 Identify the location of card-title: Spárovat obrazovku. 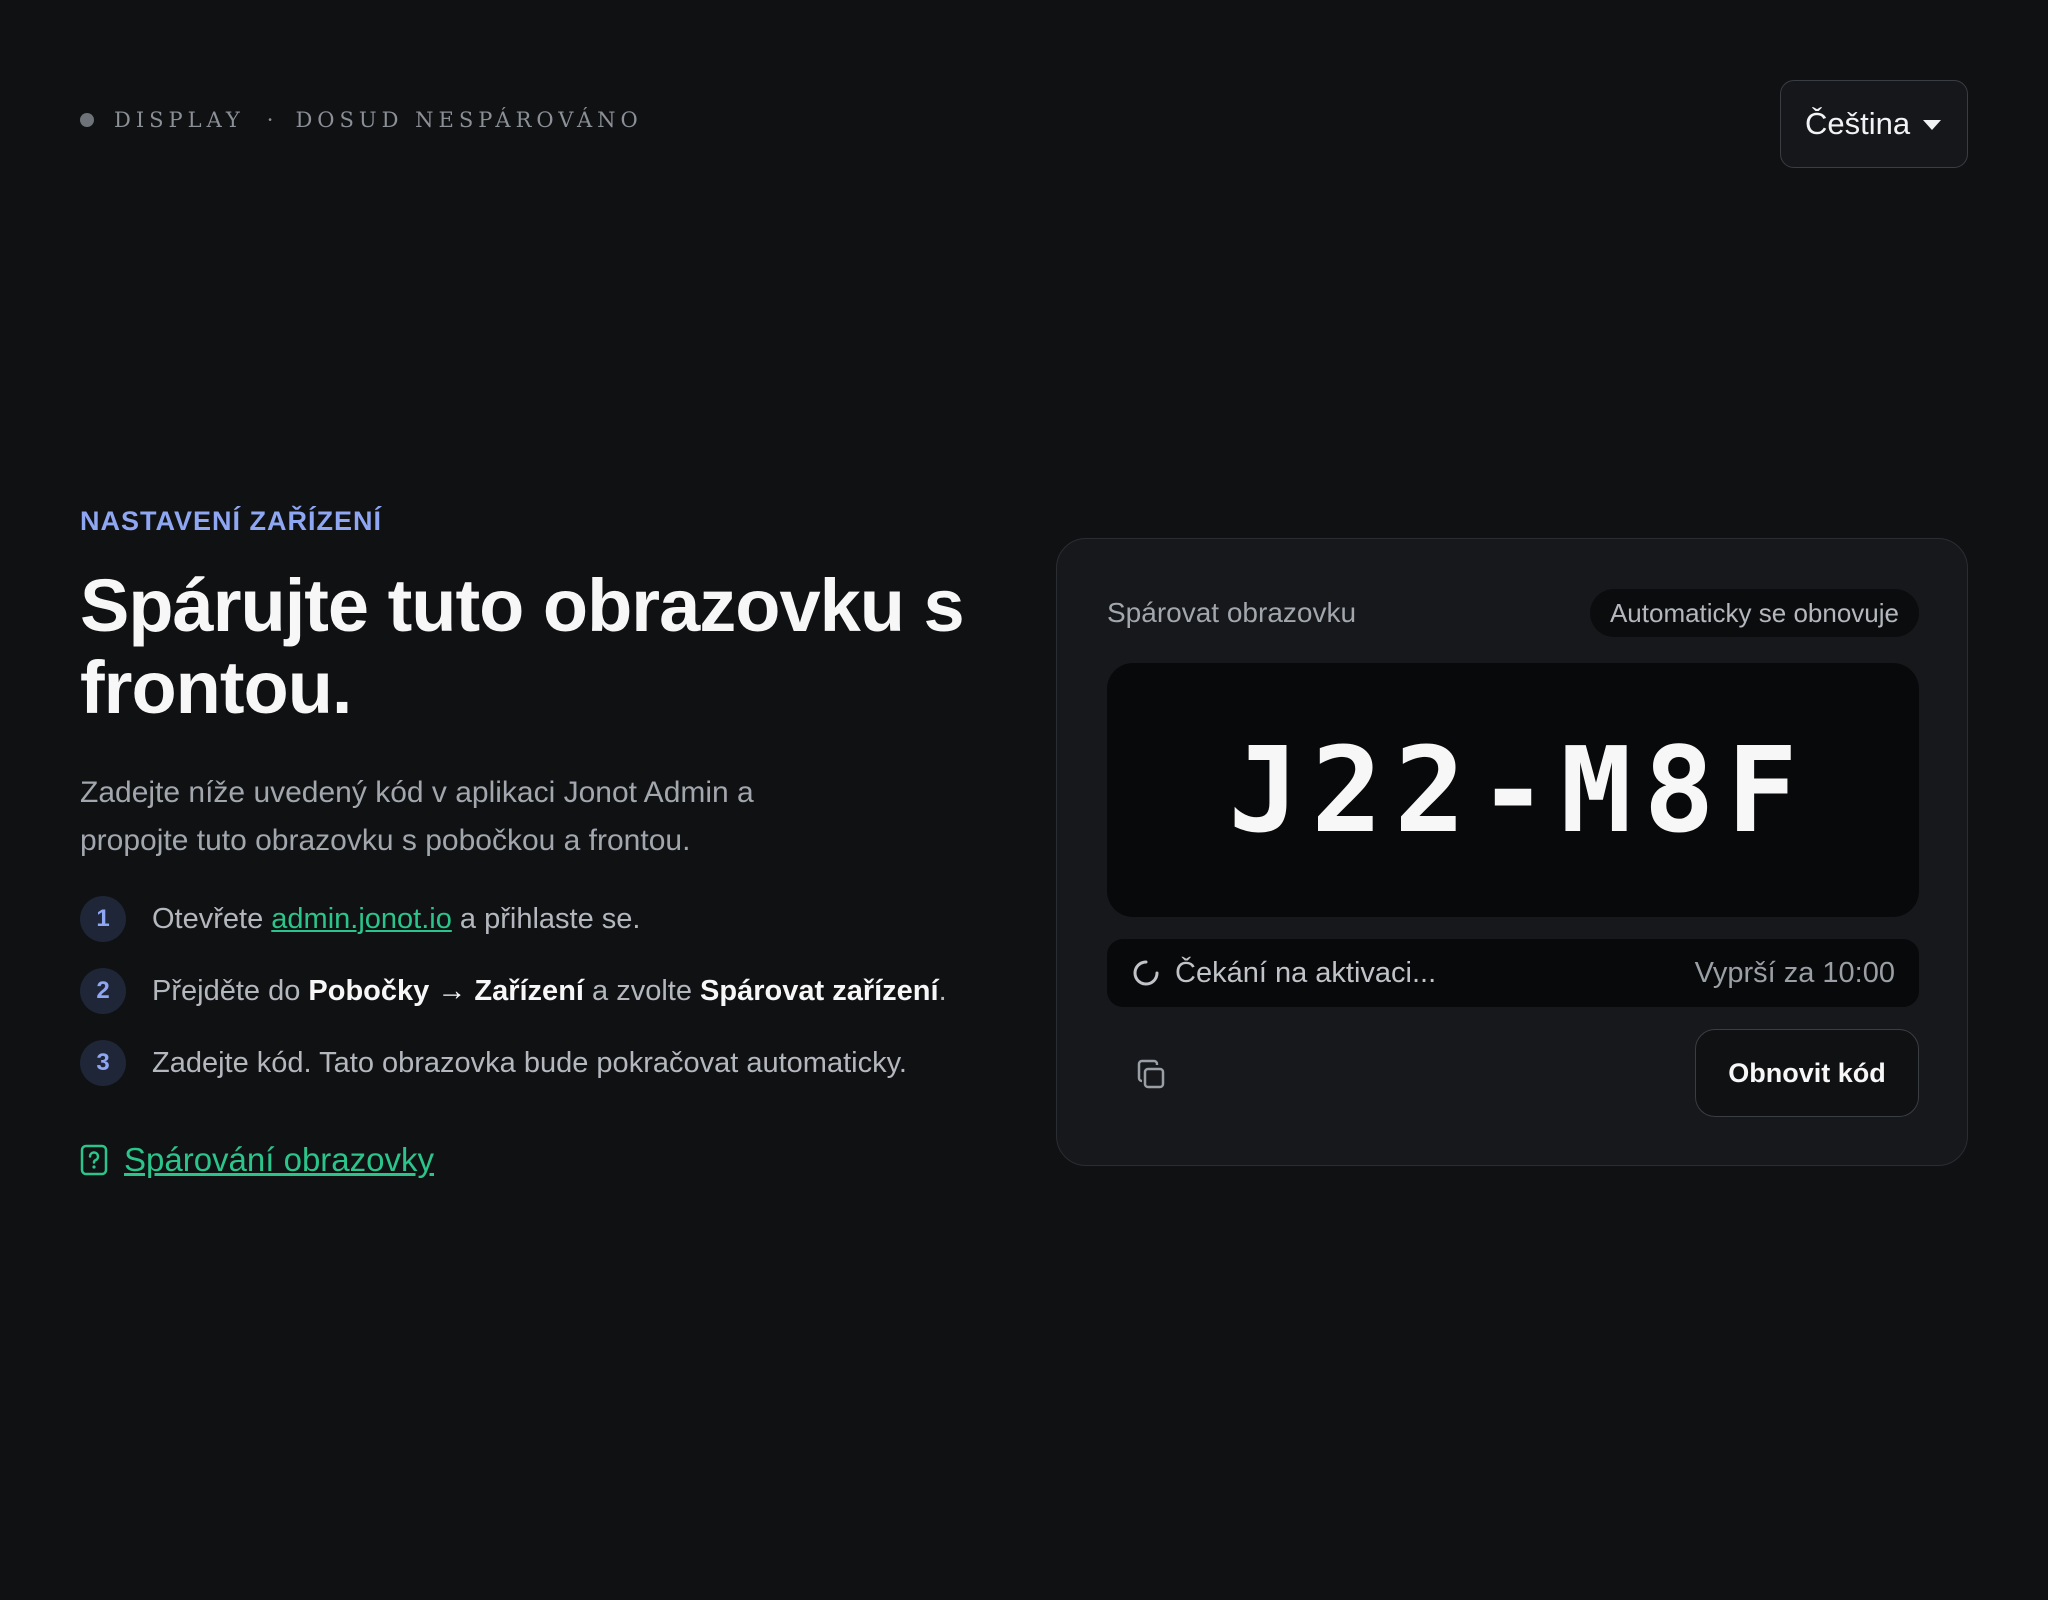
(1232, 612).